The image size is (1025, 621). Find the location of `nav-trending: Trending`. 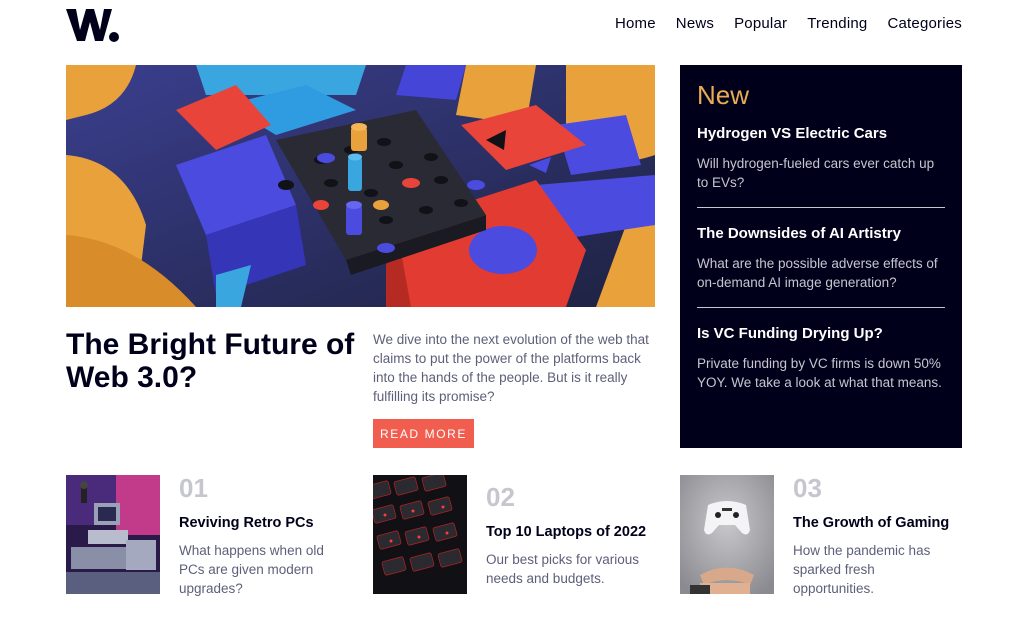

nav-trending: Trending is located at coordinates (837, 23).